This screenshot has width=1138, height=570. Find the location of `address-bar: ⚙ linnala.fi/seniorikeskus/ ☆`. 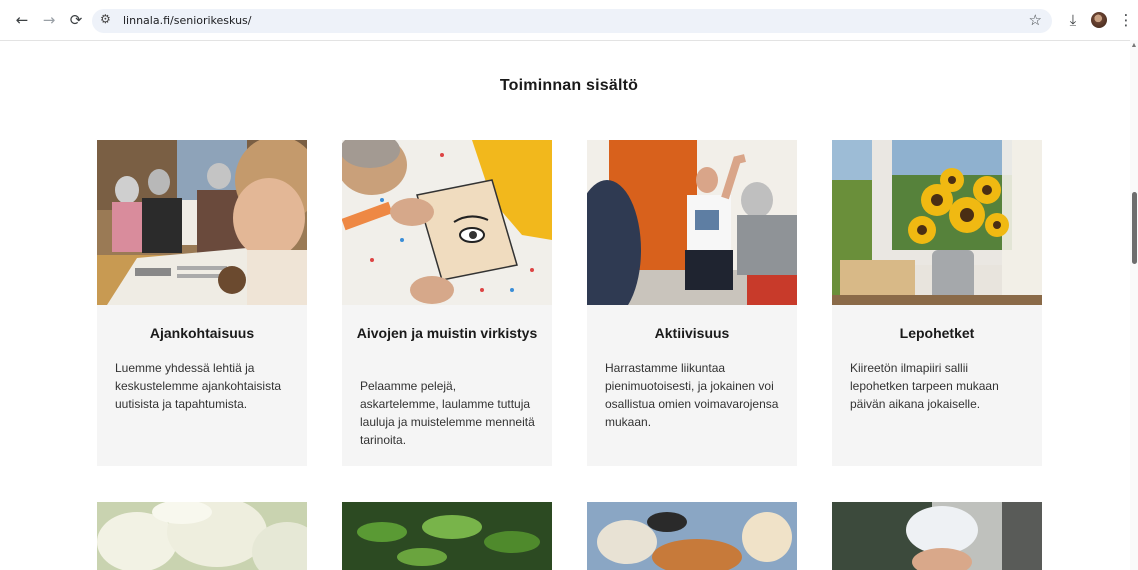

address-bar: ⚙ linnala.fi/seniorikeskus/ ☆ is located at coordinates (572, 21).